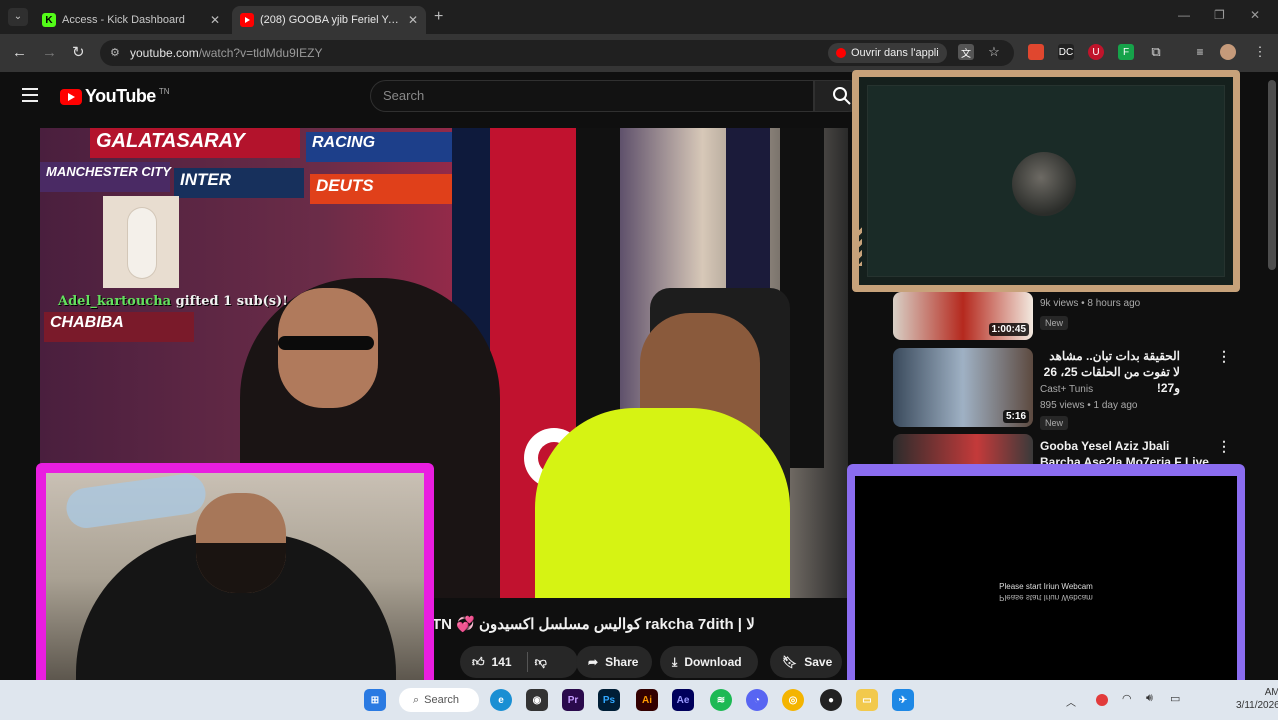 This screenshot has width=1278, height=720. Describe the element at coordinates (1046, 597) in the screenshot. I see `webcam-message-mirror: Please start Iriun Webcam` at that location.